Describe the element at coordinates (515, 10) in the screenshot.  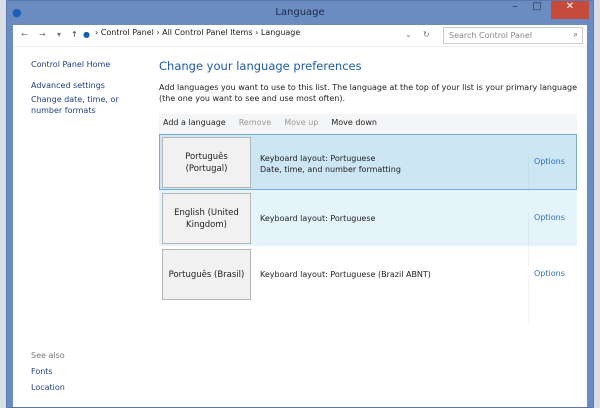
I see `minimize-button: –` at that location.